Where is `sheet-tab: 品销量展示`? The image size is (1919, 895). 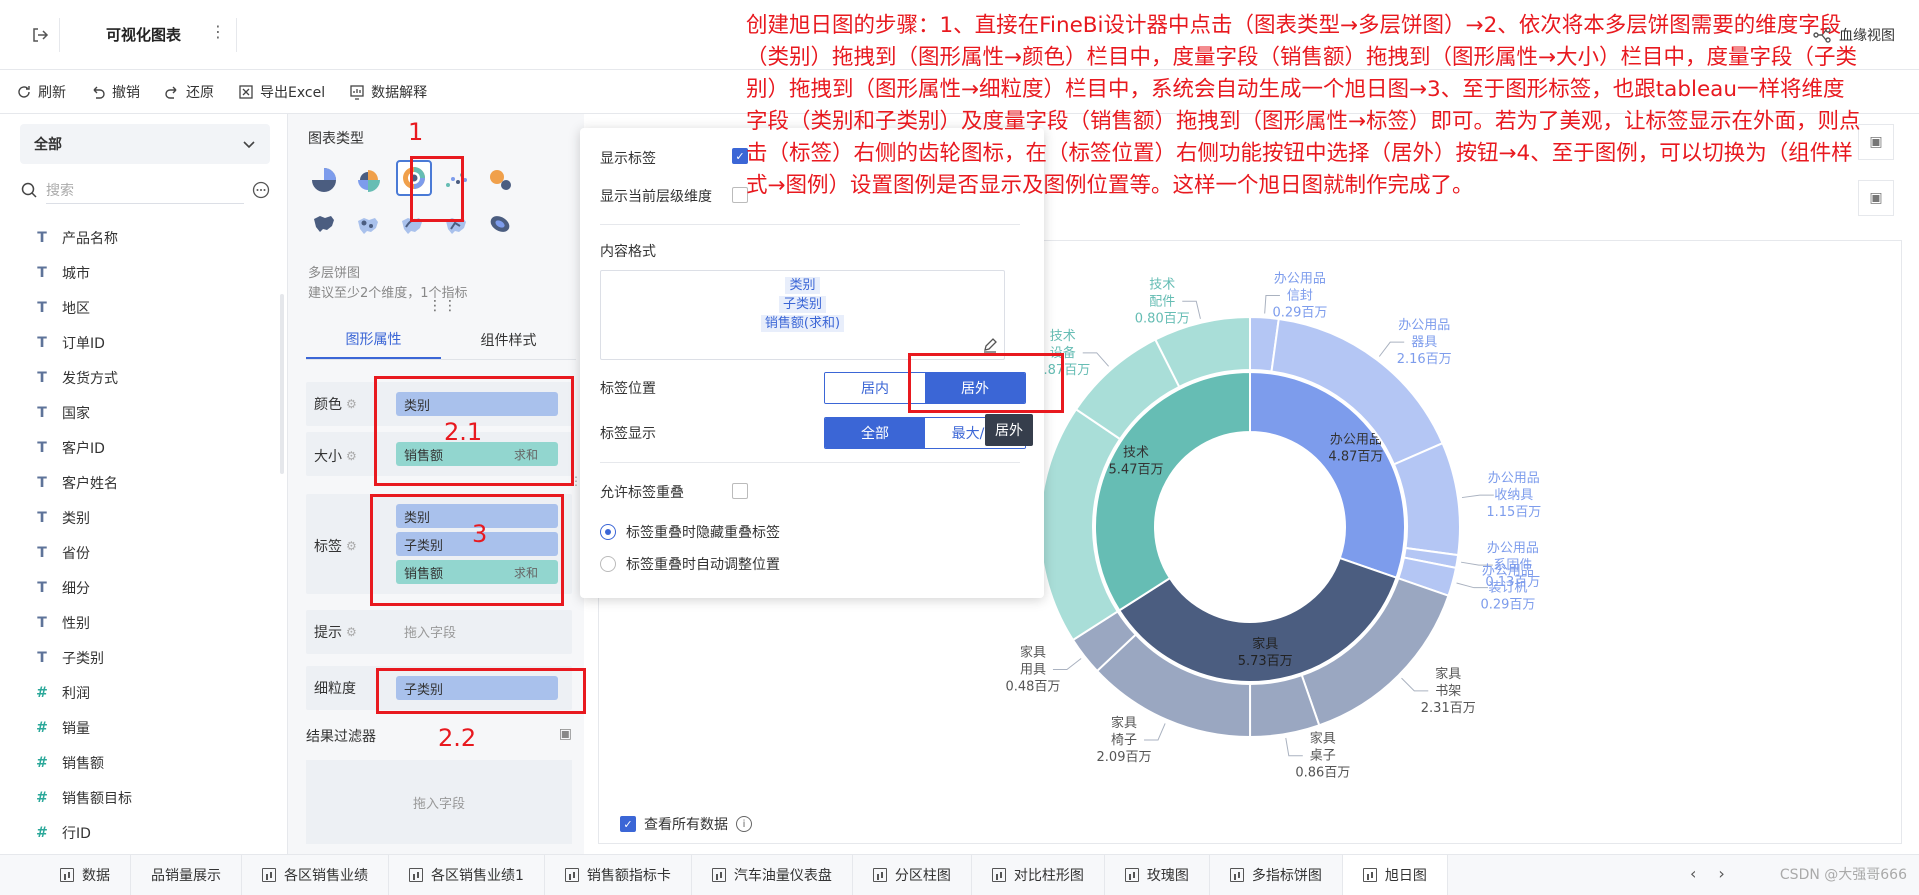
sheet-tab: 品销量展示 is located at coordinates (186, 874).